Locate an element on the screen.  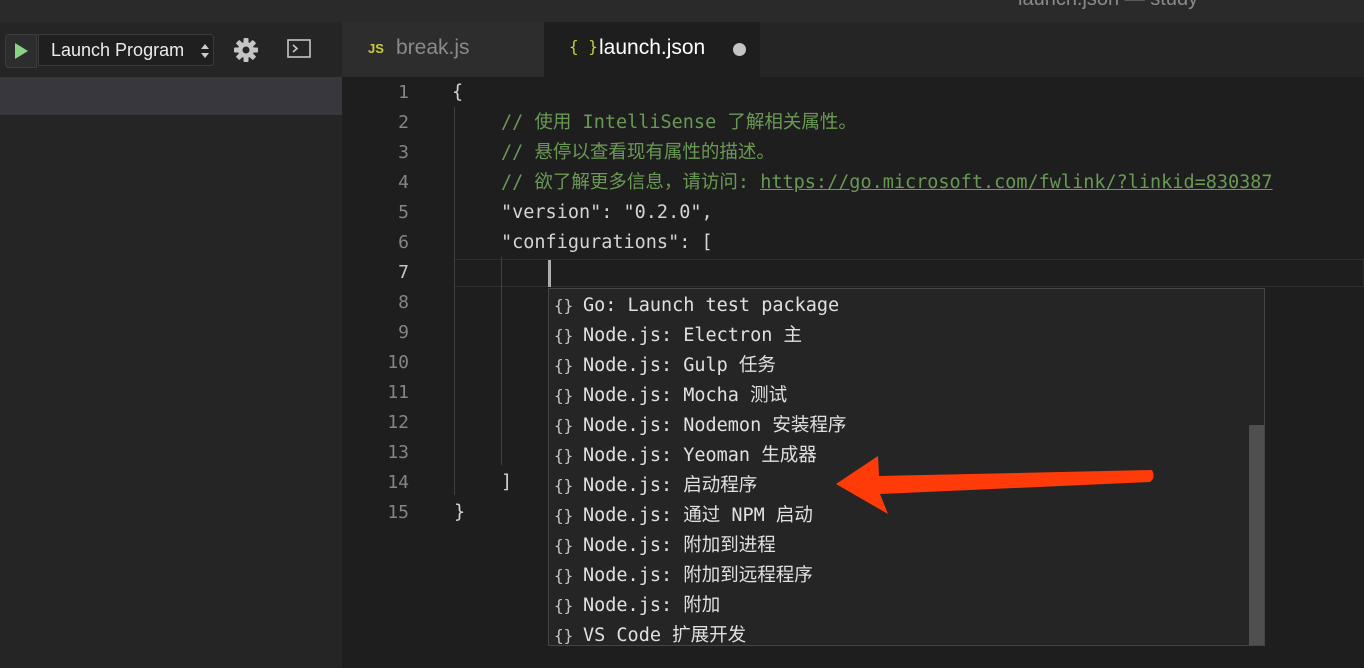
comment: // 欲了解更多信息，请访问: is located at coordinates (631, 182).